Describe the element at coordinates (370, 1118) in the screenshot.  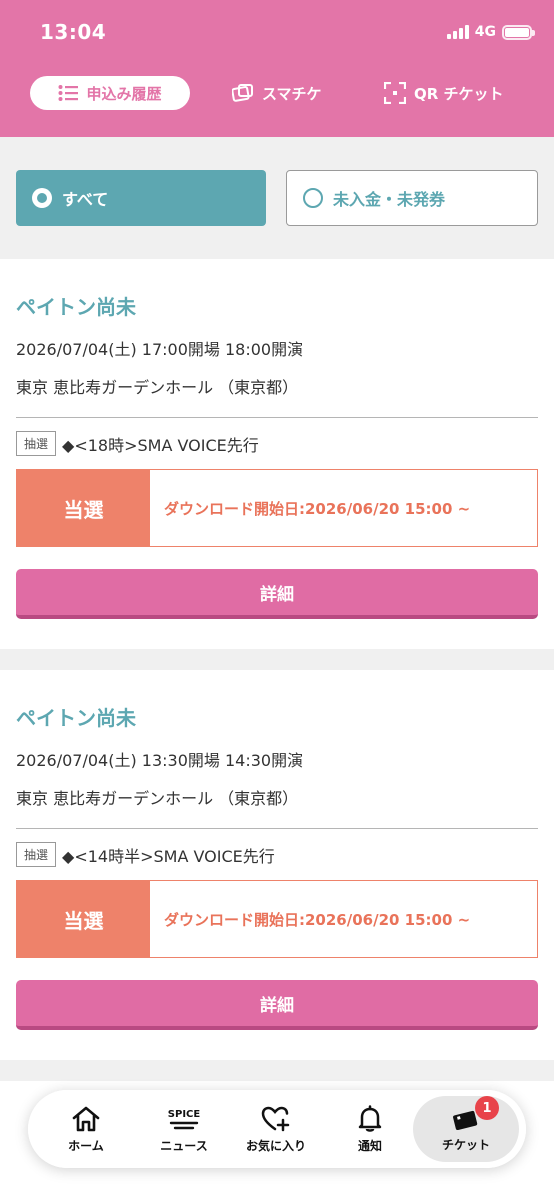
I see `bell-icon` at that location.